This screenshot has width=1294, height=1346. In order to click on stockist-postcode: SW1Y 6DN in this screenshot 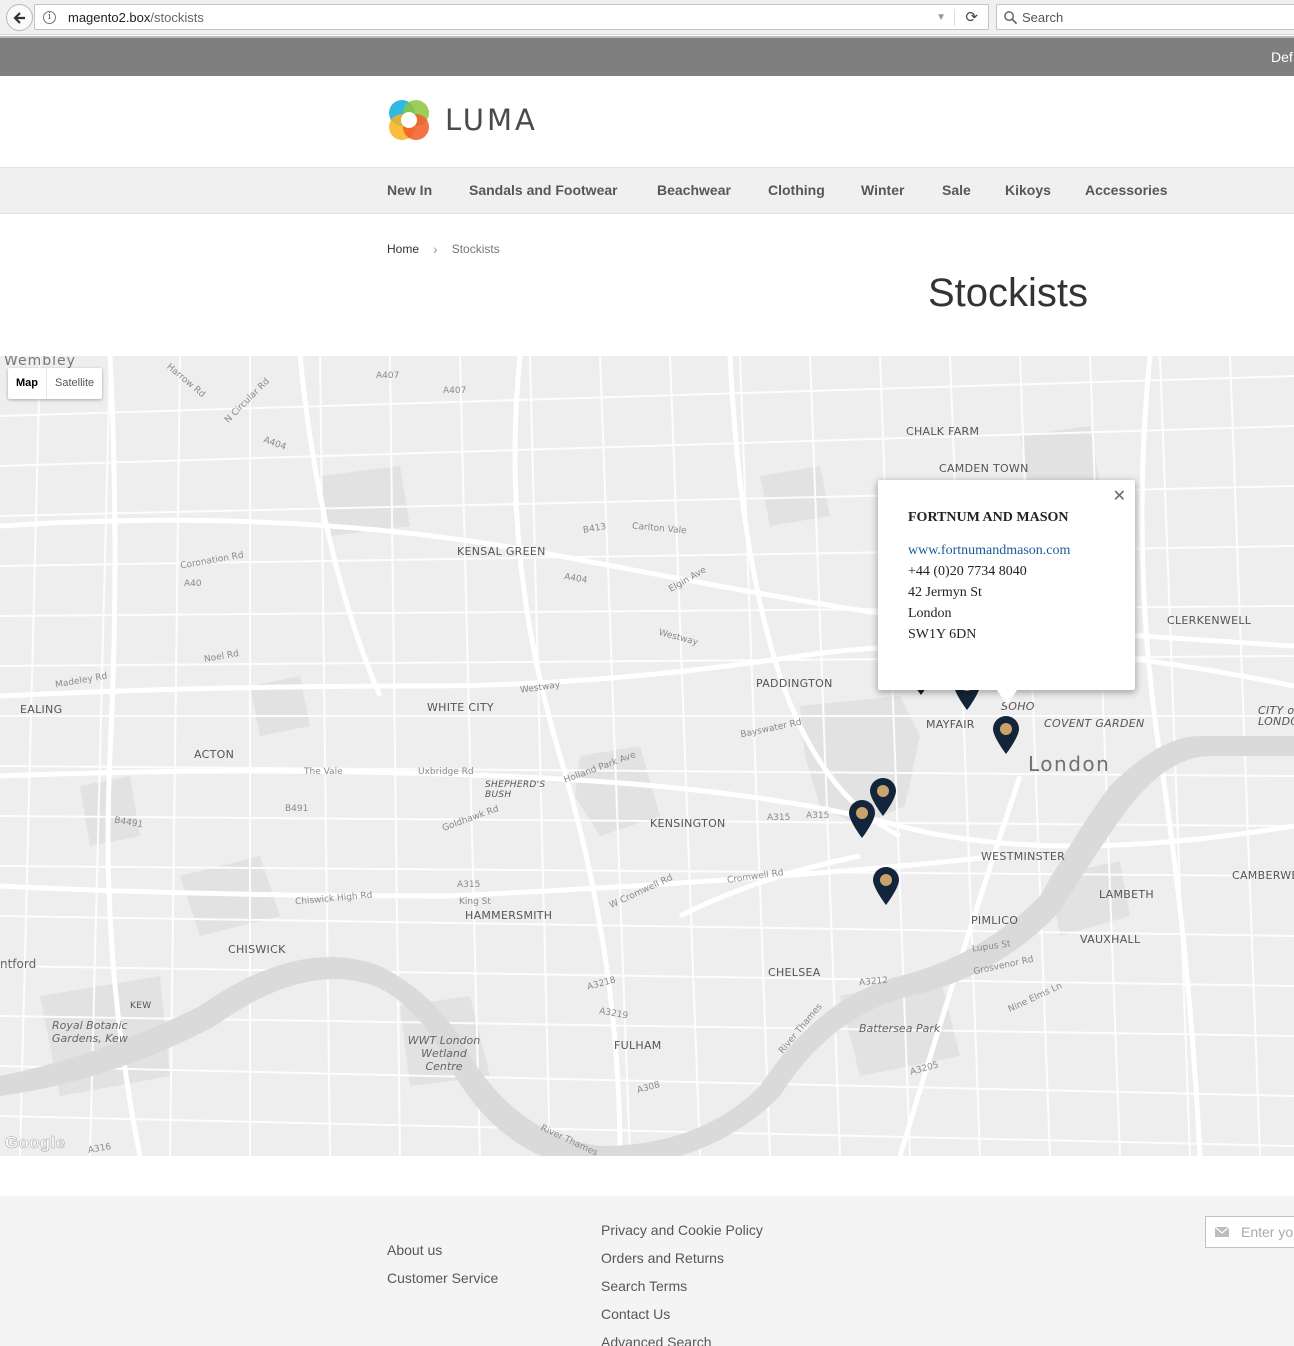, I will do `click(942, 634)`.